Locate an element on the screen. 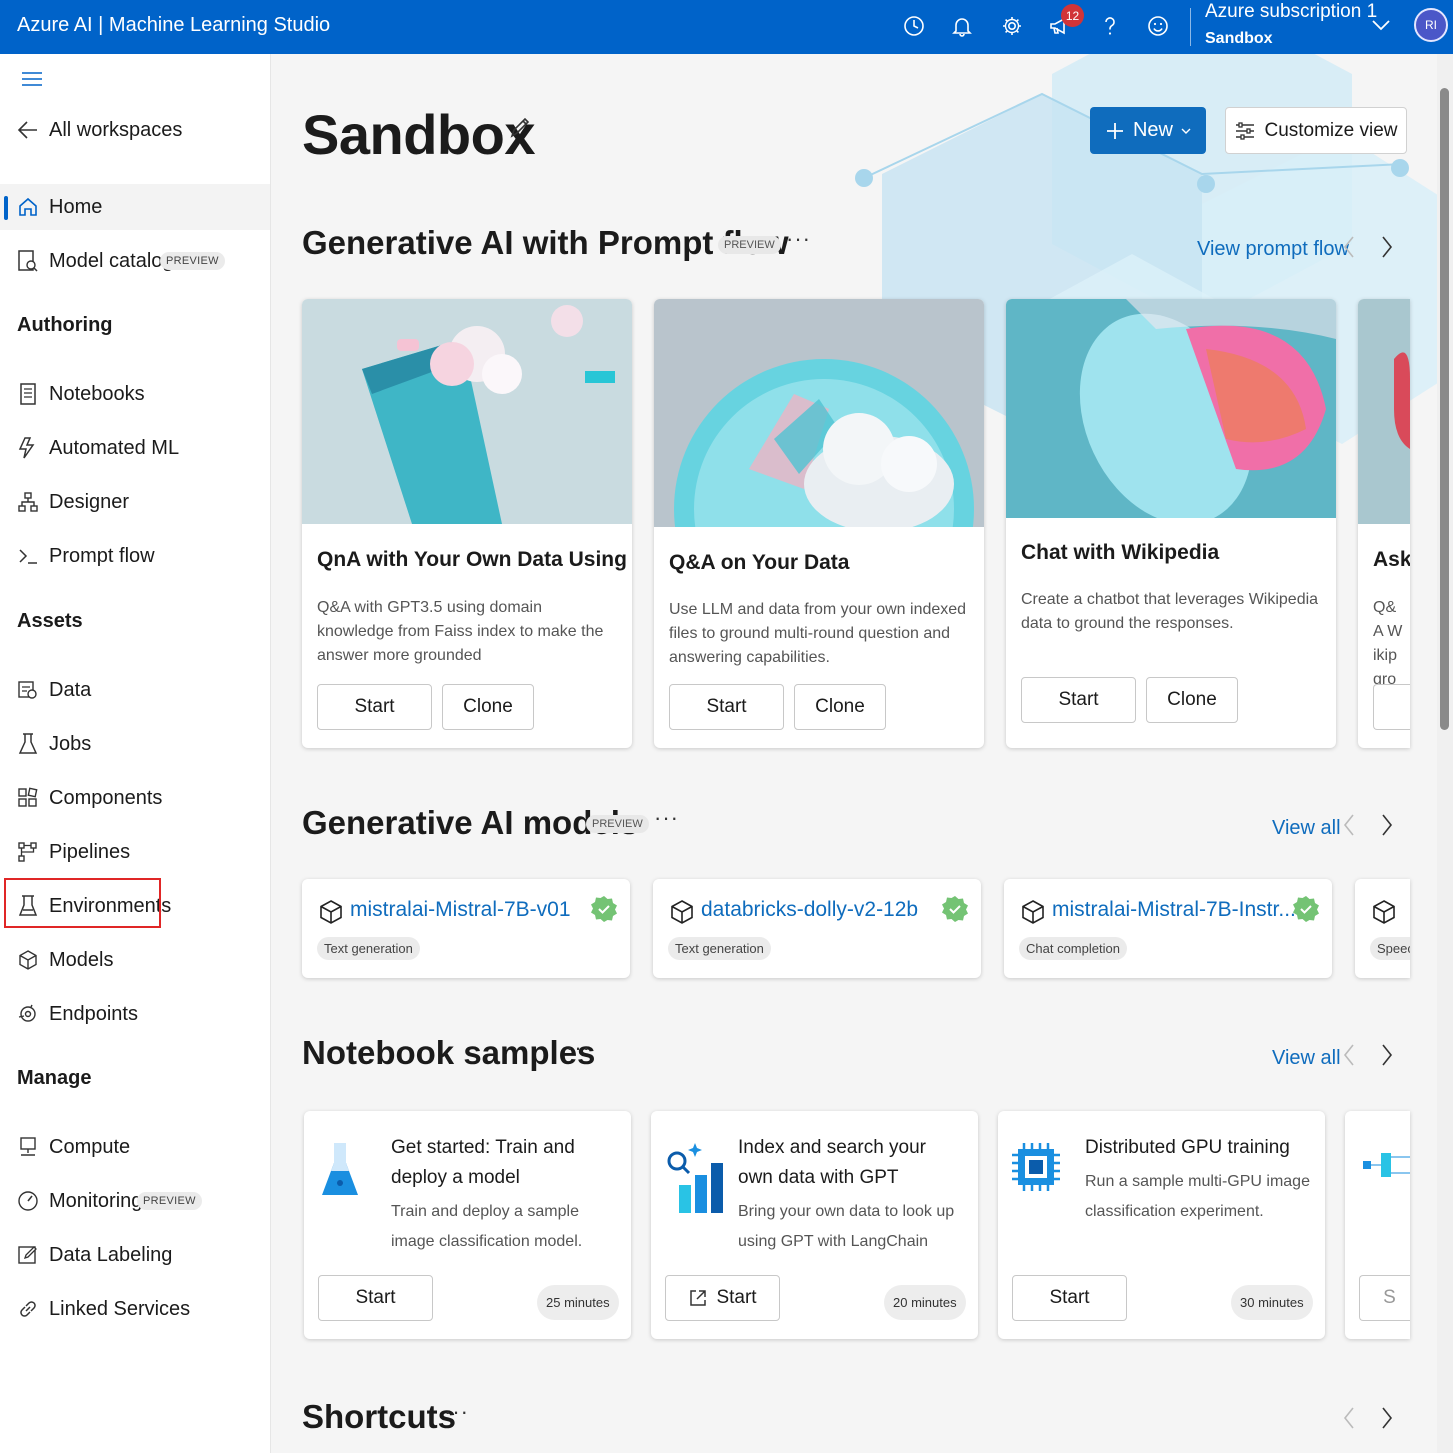 The image size is (1453, 1453). sidebar-item-label: Models is located at coordinates (81, 959).